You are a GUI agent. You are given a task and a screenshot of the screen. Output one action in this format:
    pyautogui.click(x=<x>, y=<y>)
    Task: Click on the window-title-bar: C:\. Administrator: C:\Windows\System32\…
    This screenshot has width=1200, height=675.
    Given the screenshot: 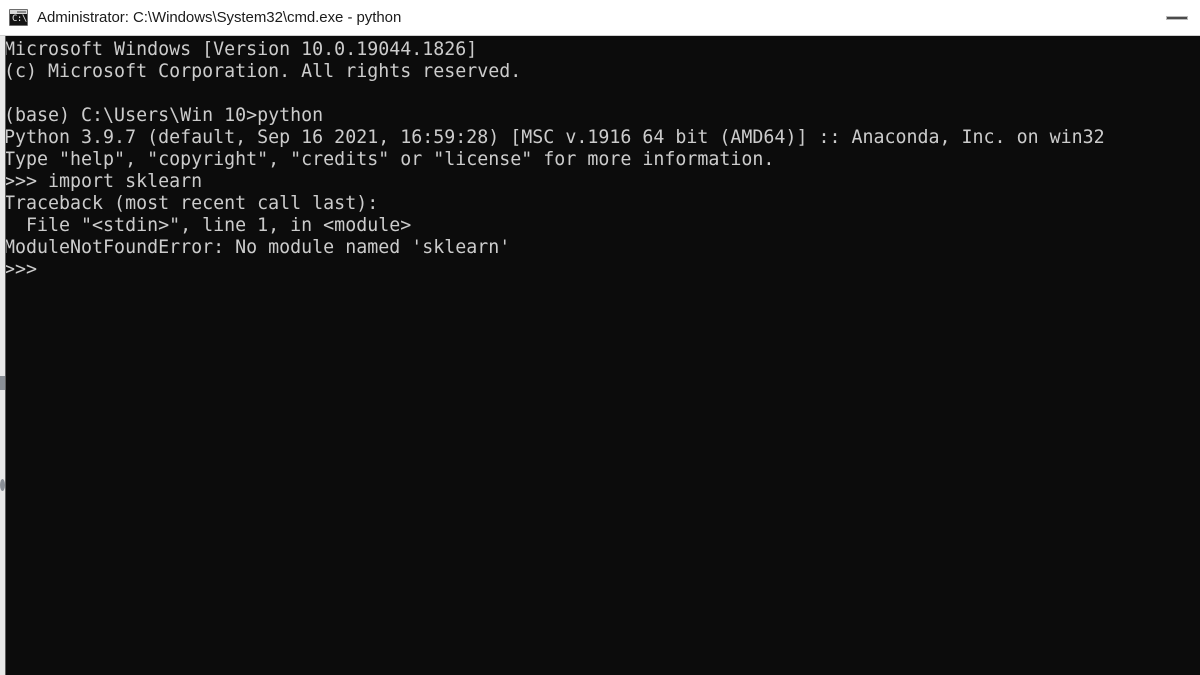 What is the action you would take?
    pyautogui.click(x=600, y=18)
    